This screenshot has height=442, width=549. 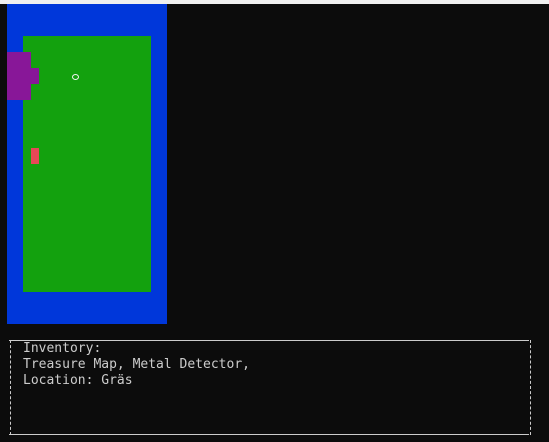 I want to click on location-line: Location: Gräs, so click(x=78, y=380).